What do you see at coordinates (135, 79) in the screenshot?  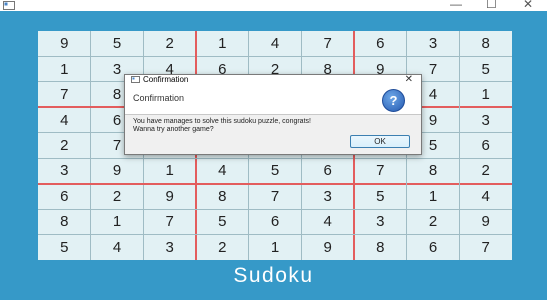 I see `dialog-app-icon` at bounding box center [135, 79].